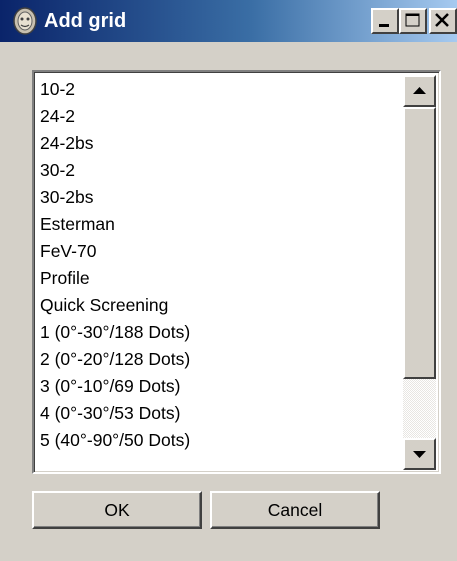 This screenshot has height=561, width=457. I want to click on scroll-up-button, so click(419, 91).